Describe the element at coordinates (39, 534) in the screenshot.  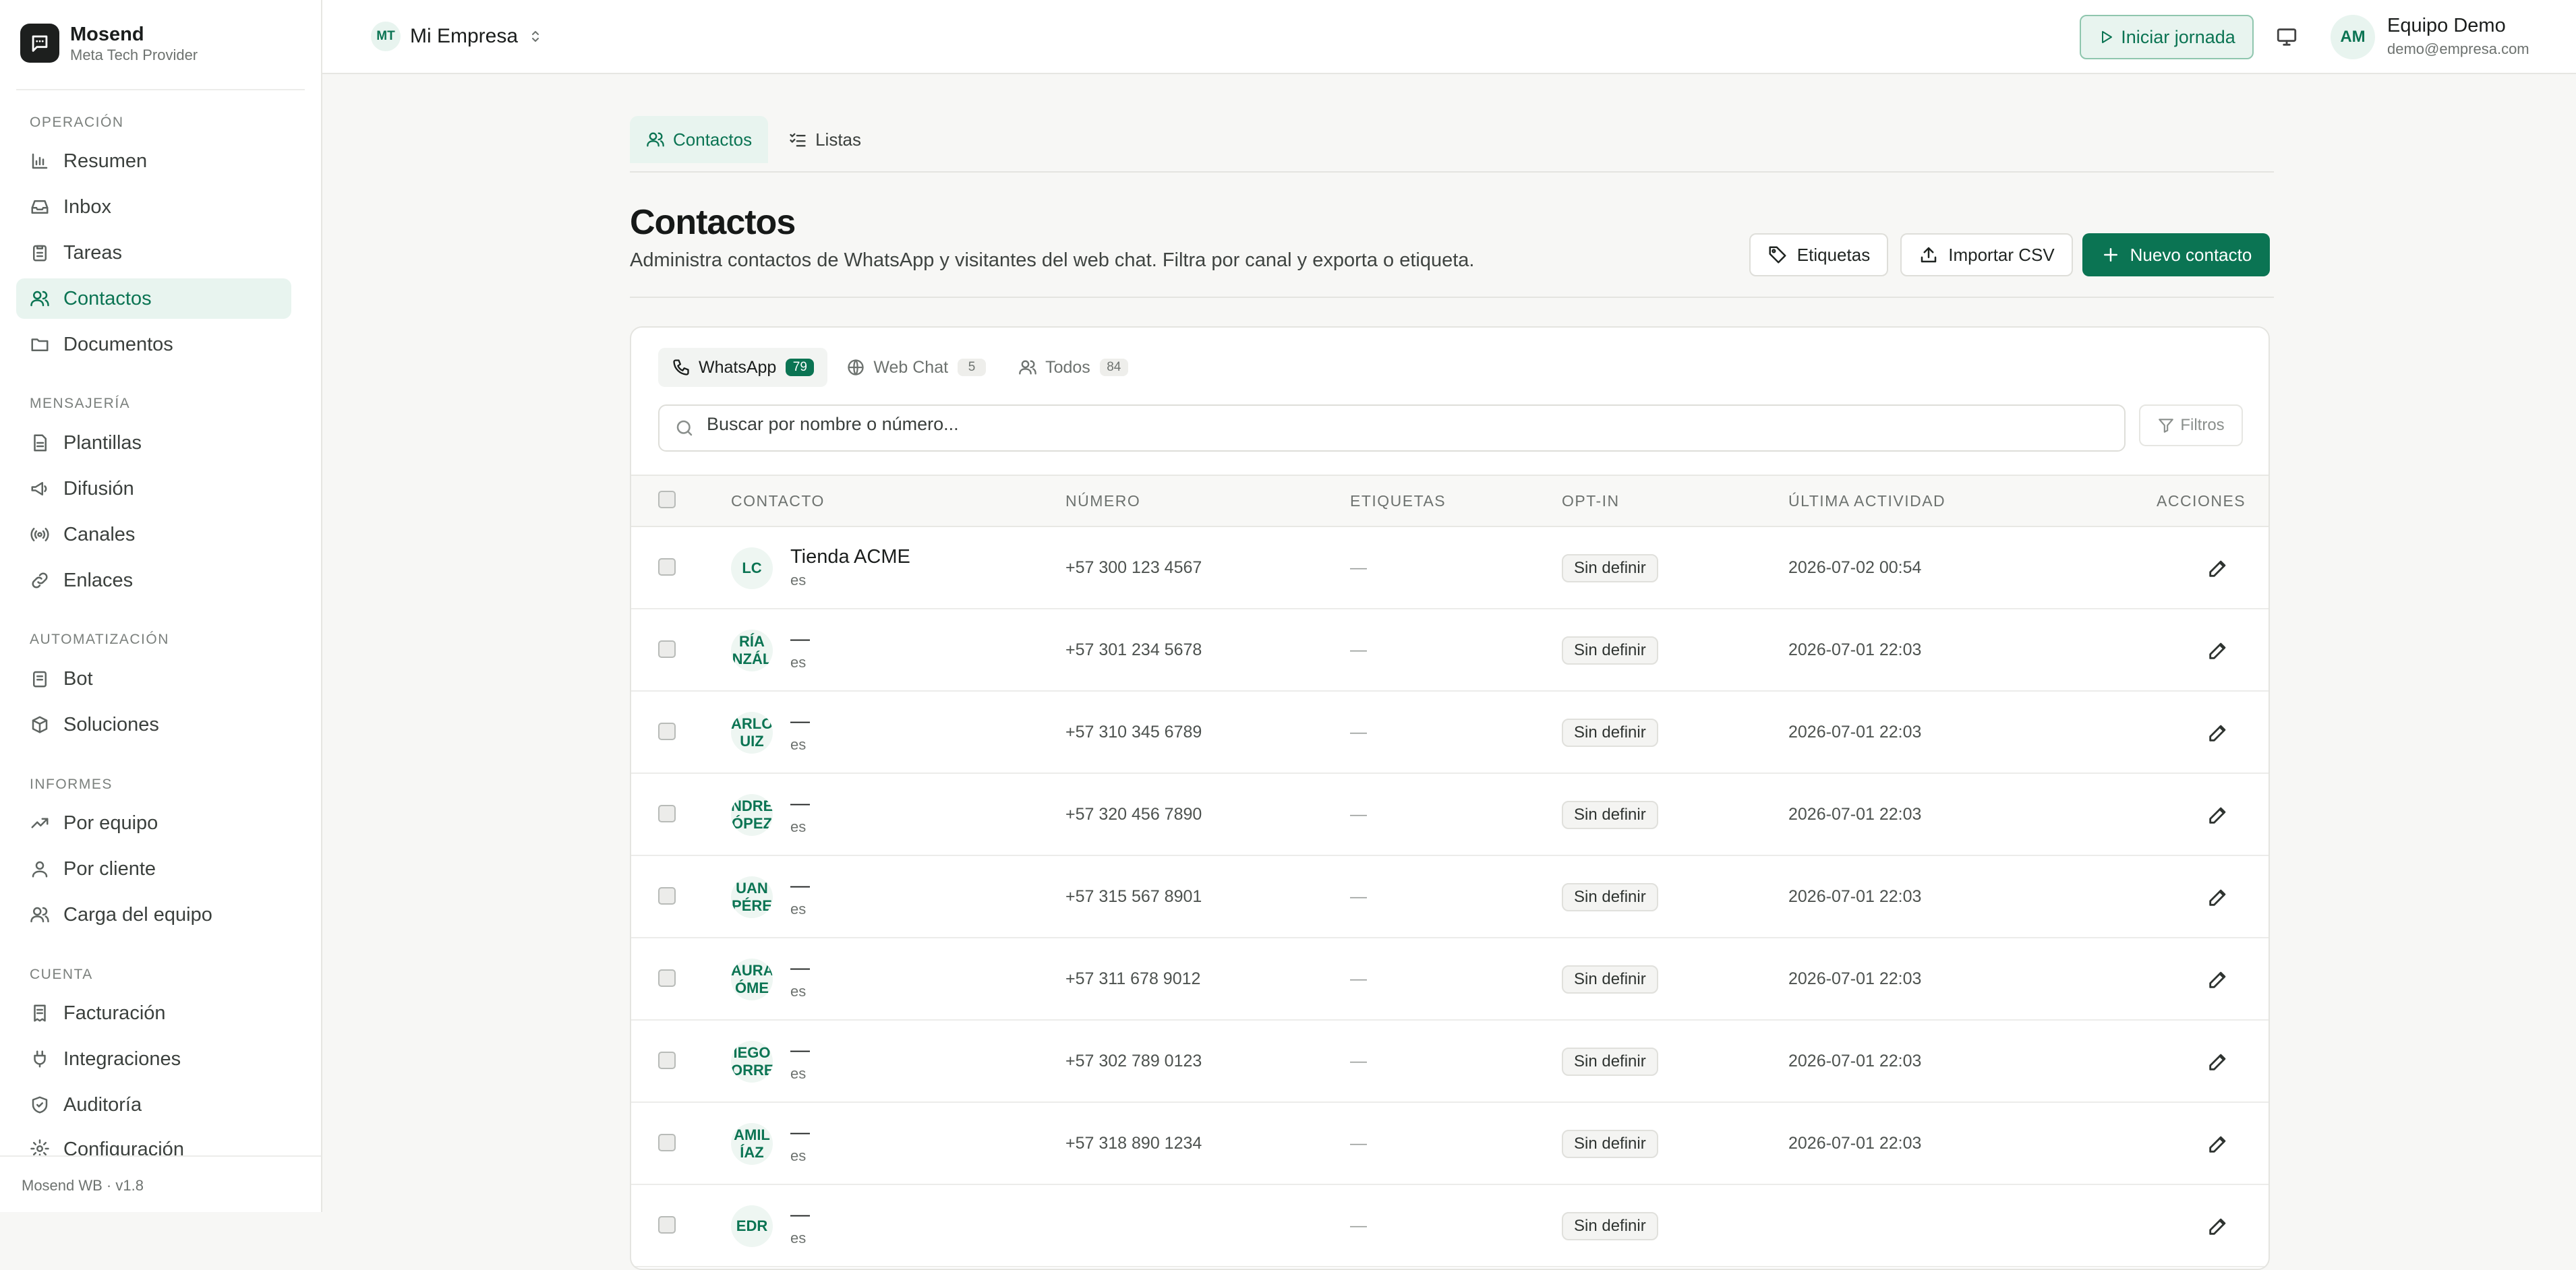
I see `radio-icon` at that location.